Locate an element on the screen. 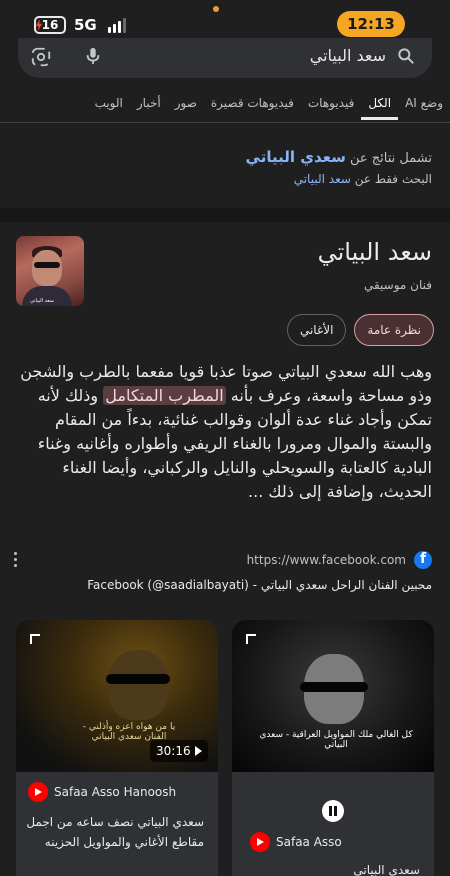 This screenshot has height=876, width=450. source-url: https://www.facebook.com is located at coordinates (326, 560).